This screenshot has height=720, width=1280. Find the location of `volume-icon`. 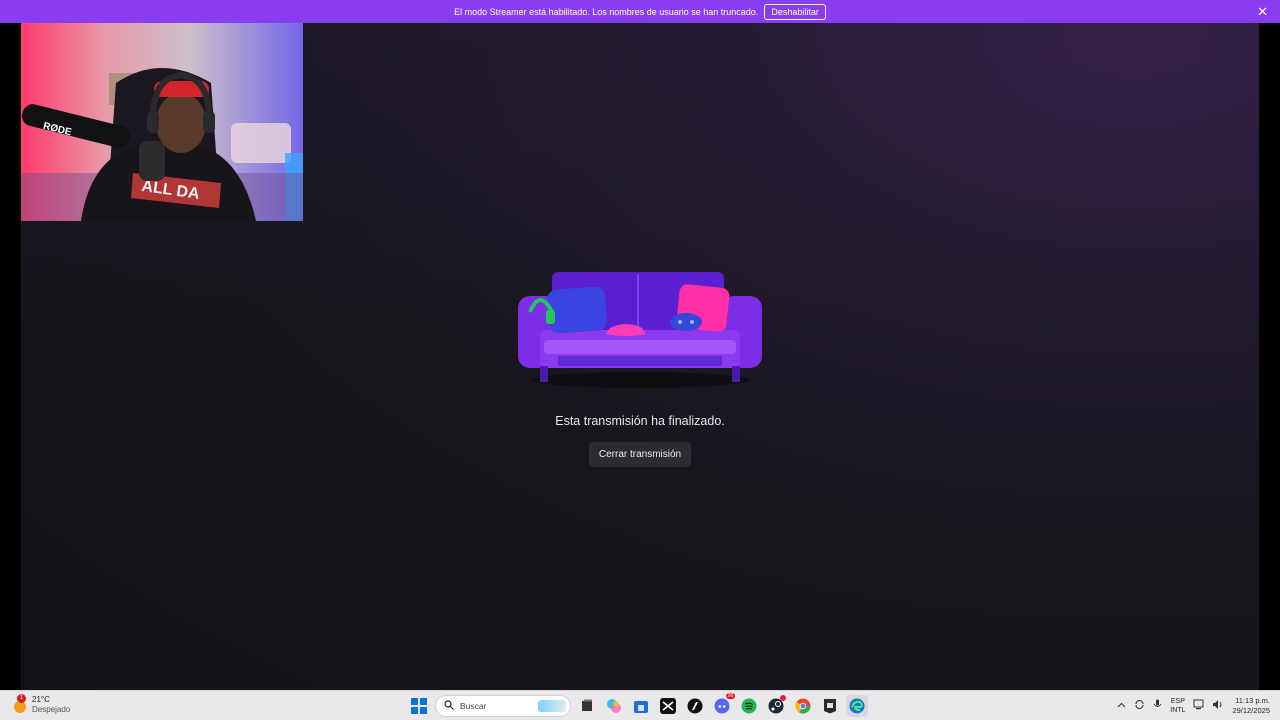

volume-icon is located at coordinates (1218, 706).